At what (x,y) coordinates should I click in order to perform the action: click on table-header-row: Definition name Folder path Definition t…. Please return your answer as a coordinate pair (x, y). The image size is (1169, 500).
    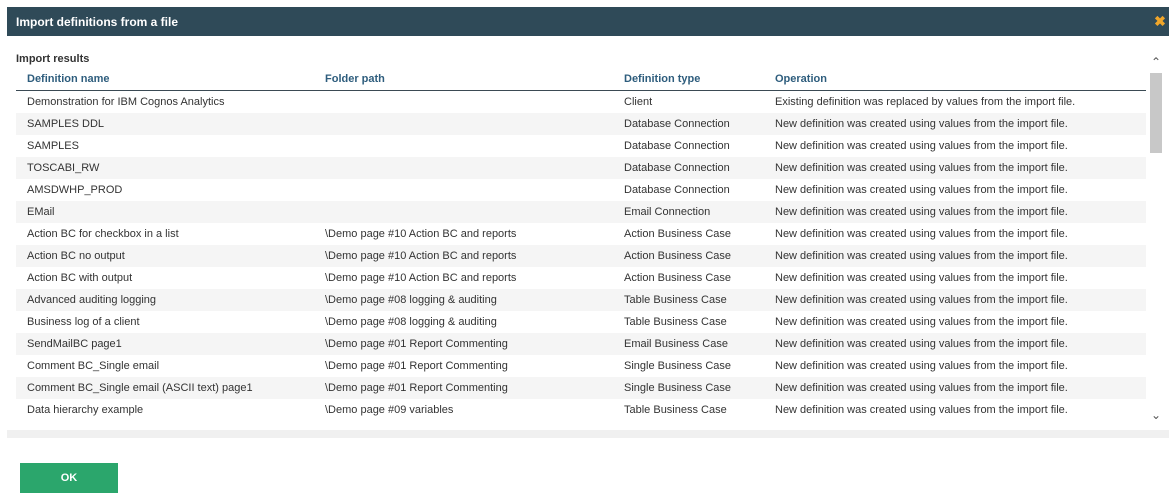
    Looking at the image, I should click on (581, 82).